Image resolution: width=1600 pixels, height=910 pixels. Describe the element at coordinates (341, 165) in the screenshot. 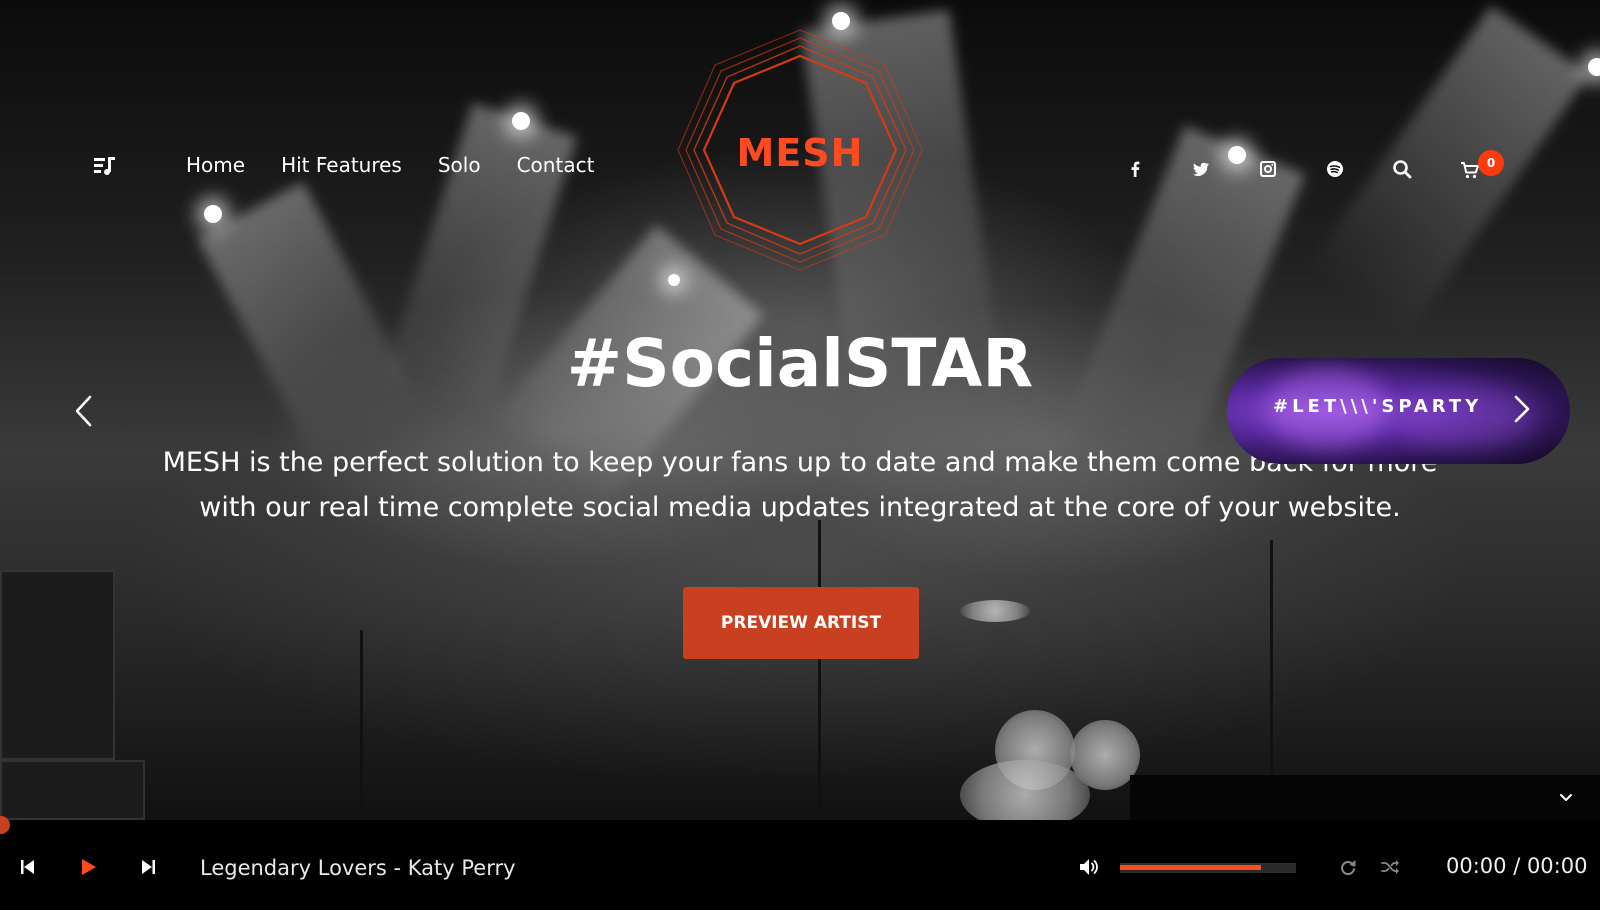

I see `nav-item-hit-features: Hit Features` at that location.